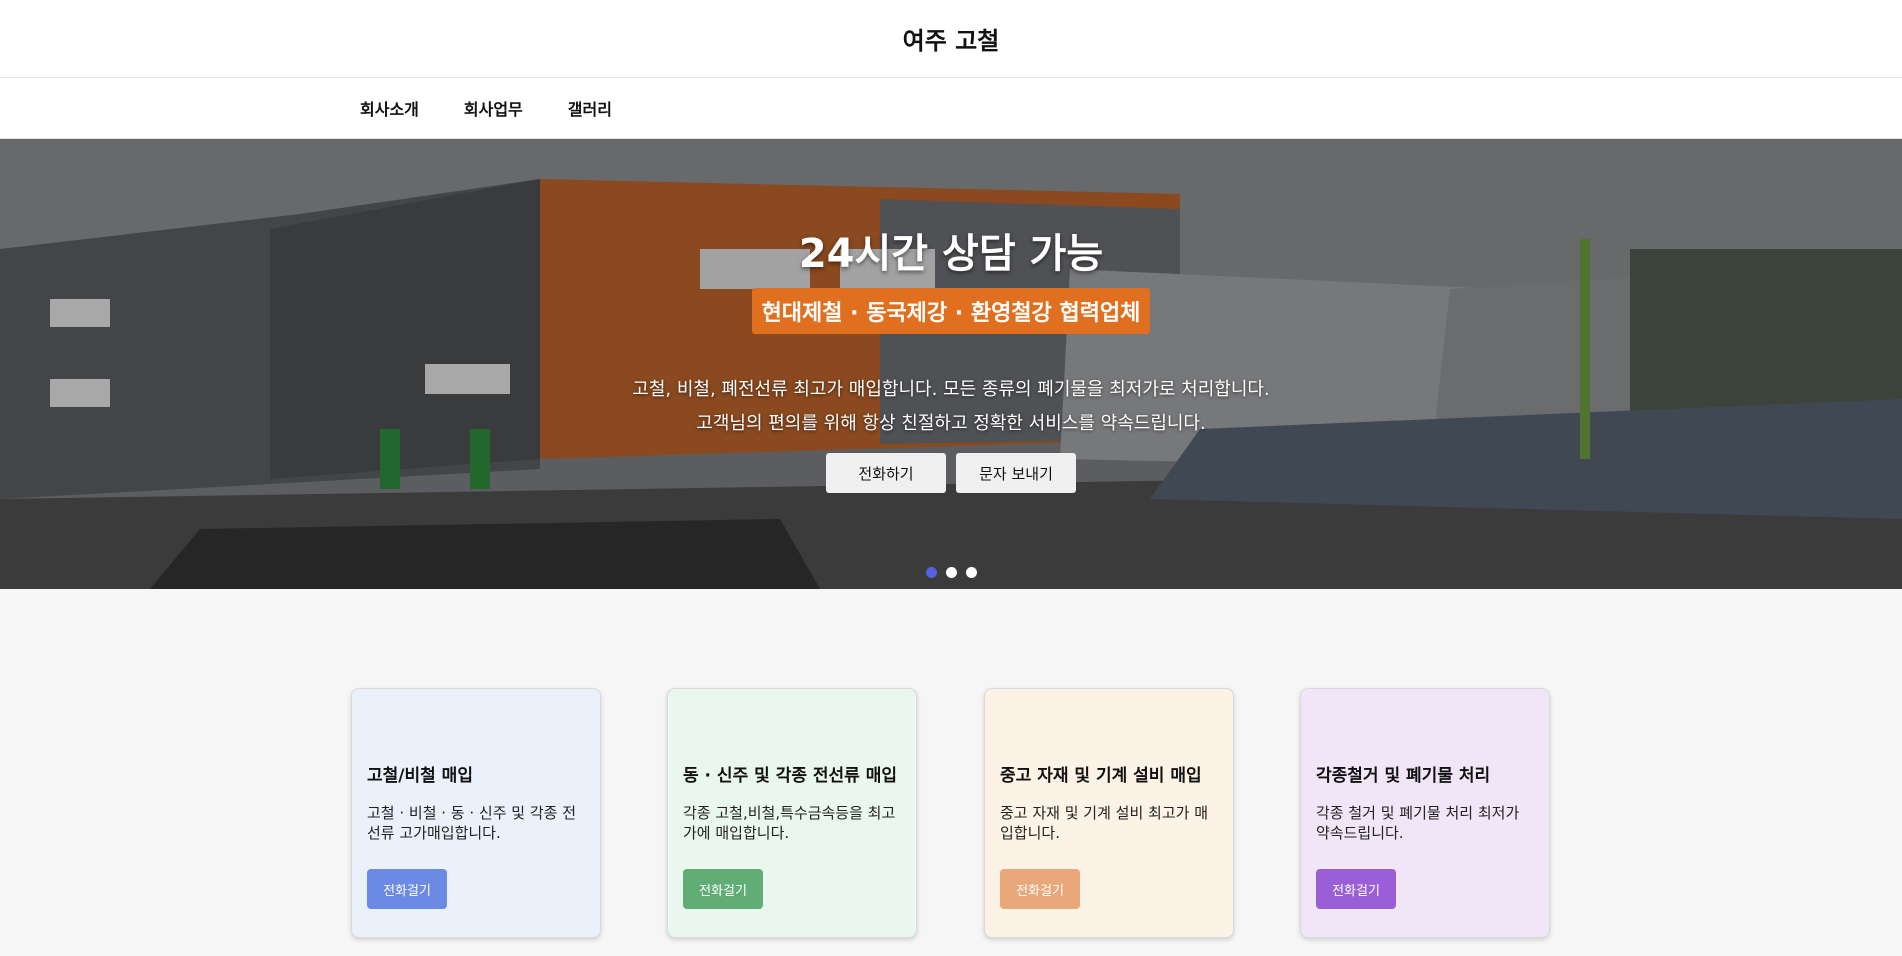 The height and width of the screenshot is (956, 1902). Describe the element at coordinates (1101, 776) in the screenshot. I see `card-title: 중고 자재 및 기계 설비 매입` at that location.